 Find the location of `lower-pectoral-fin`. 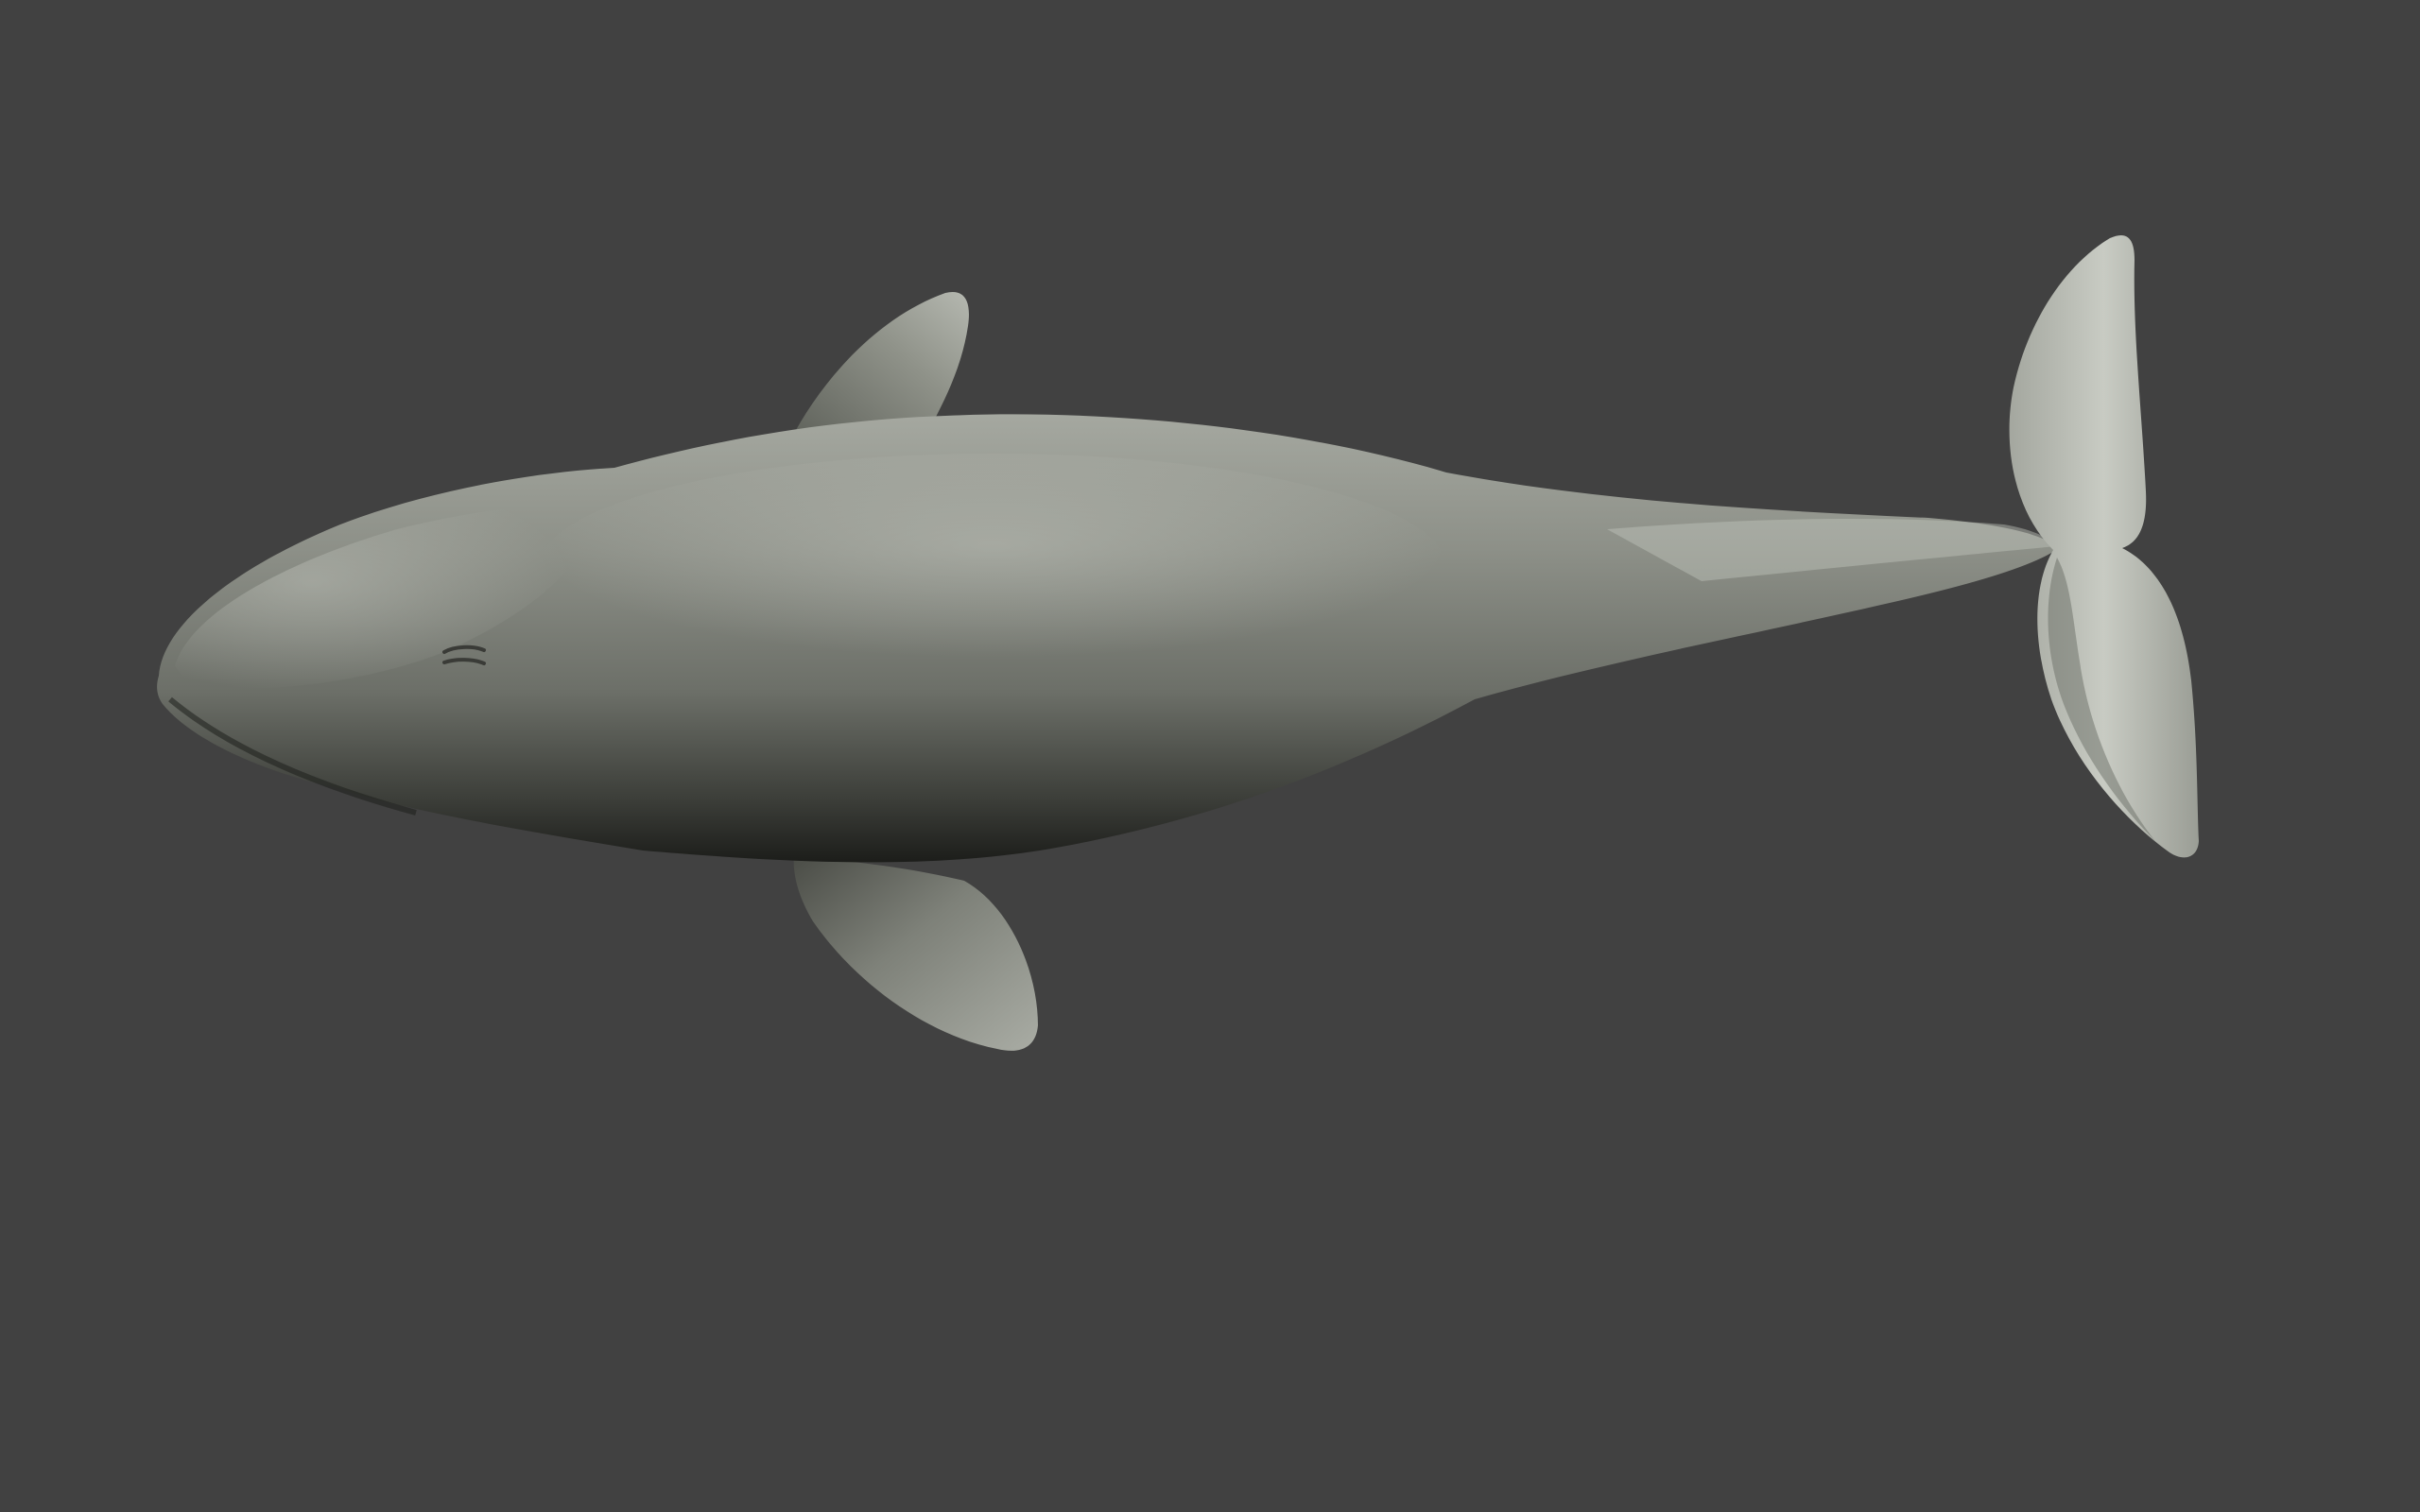

lower-pectoral-fin is located at coordinates (915, 953).